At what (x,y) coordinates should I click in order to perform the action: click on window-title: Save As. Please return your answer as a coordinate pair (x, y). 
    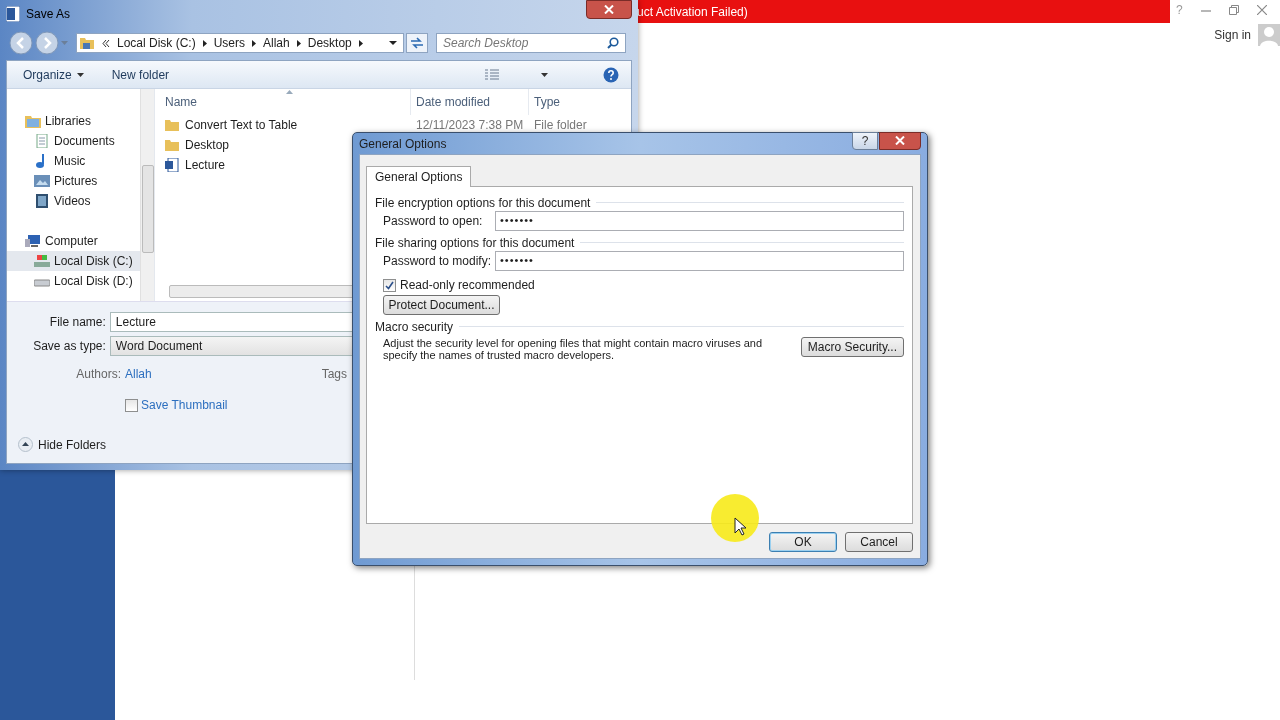
    Looking at the image, I should click on (48, 14).